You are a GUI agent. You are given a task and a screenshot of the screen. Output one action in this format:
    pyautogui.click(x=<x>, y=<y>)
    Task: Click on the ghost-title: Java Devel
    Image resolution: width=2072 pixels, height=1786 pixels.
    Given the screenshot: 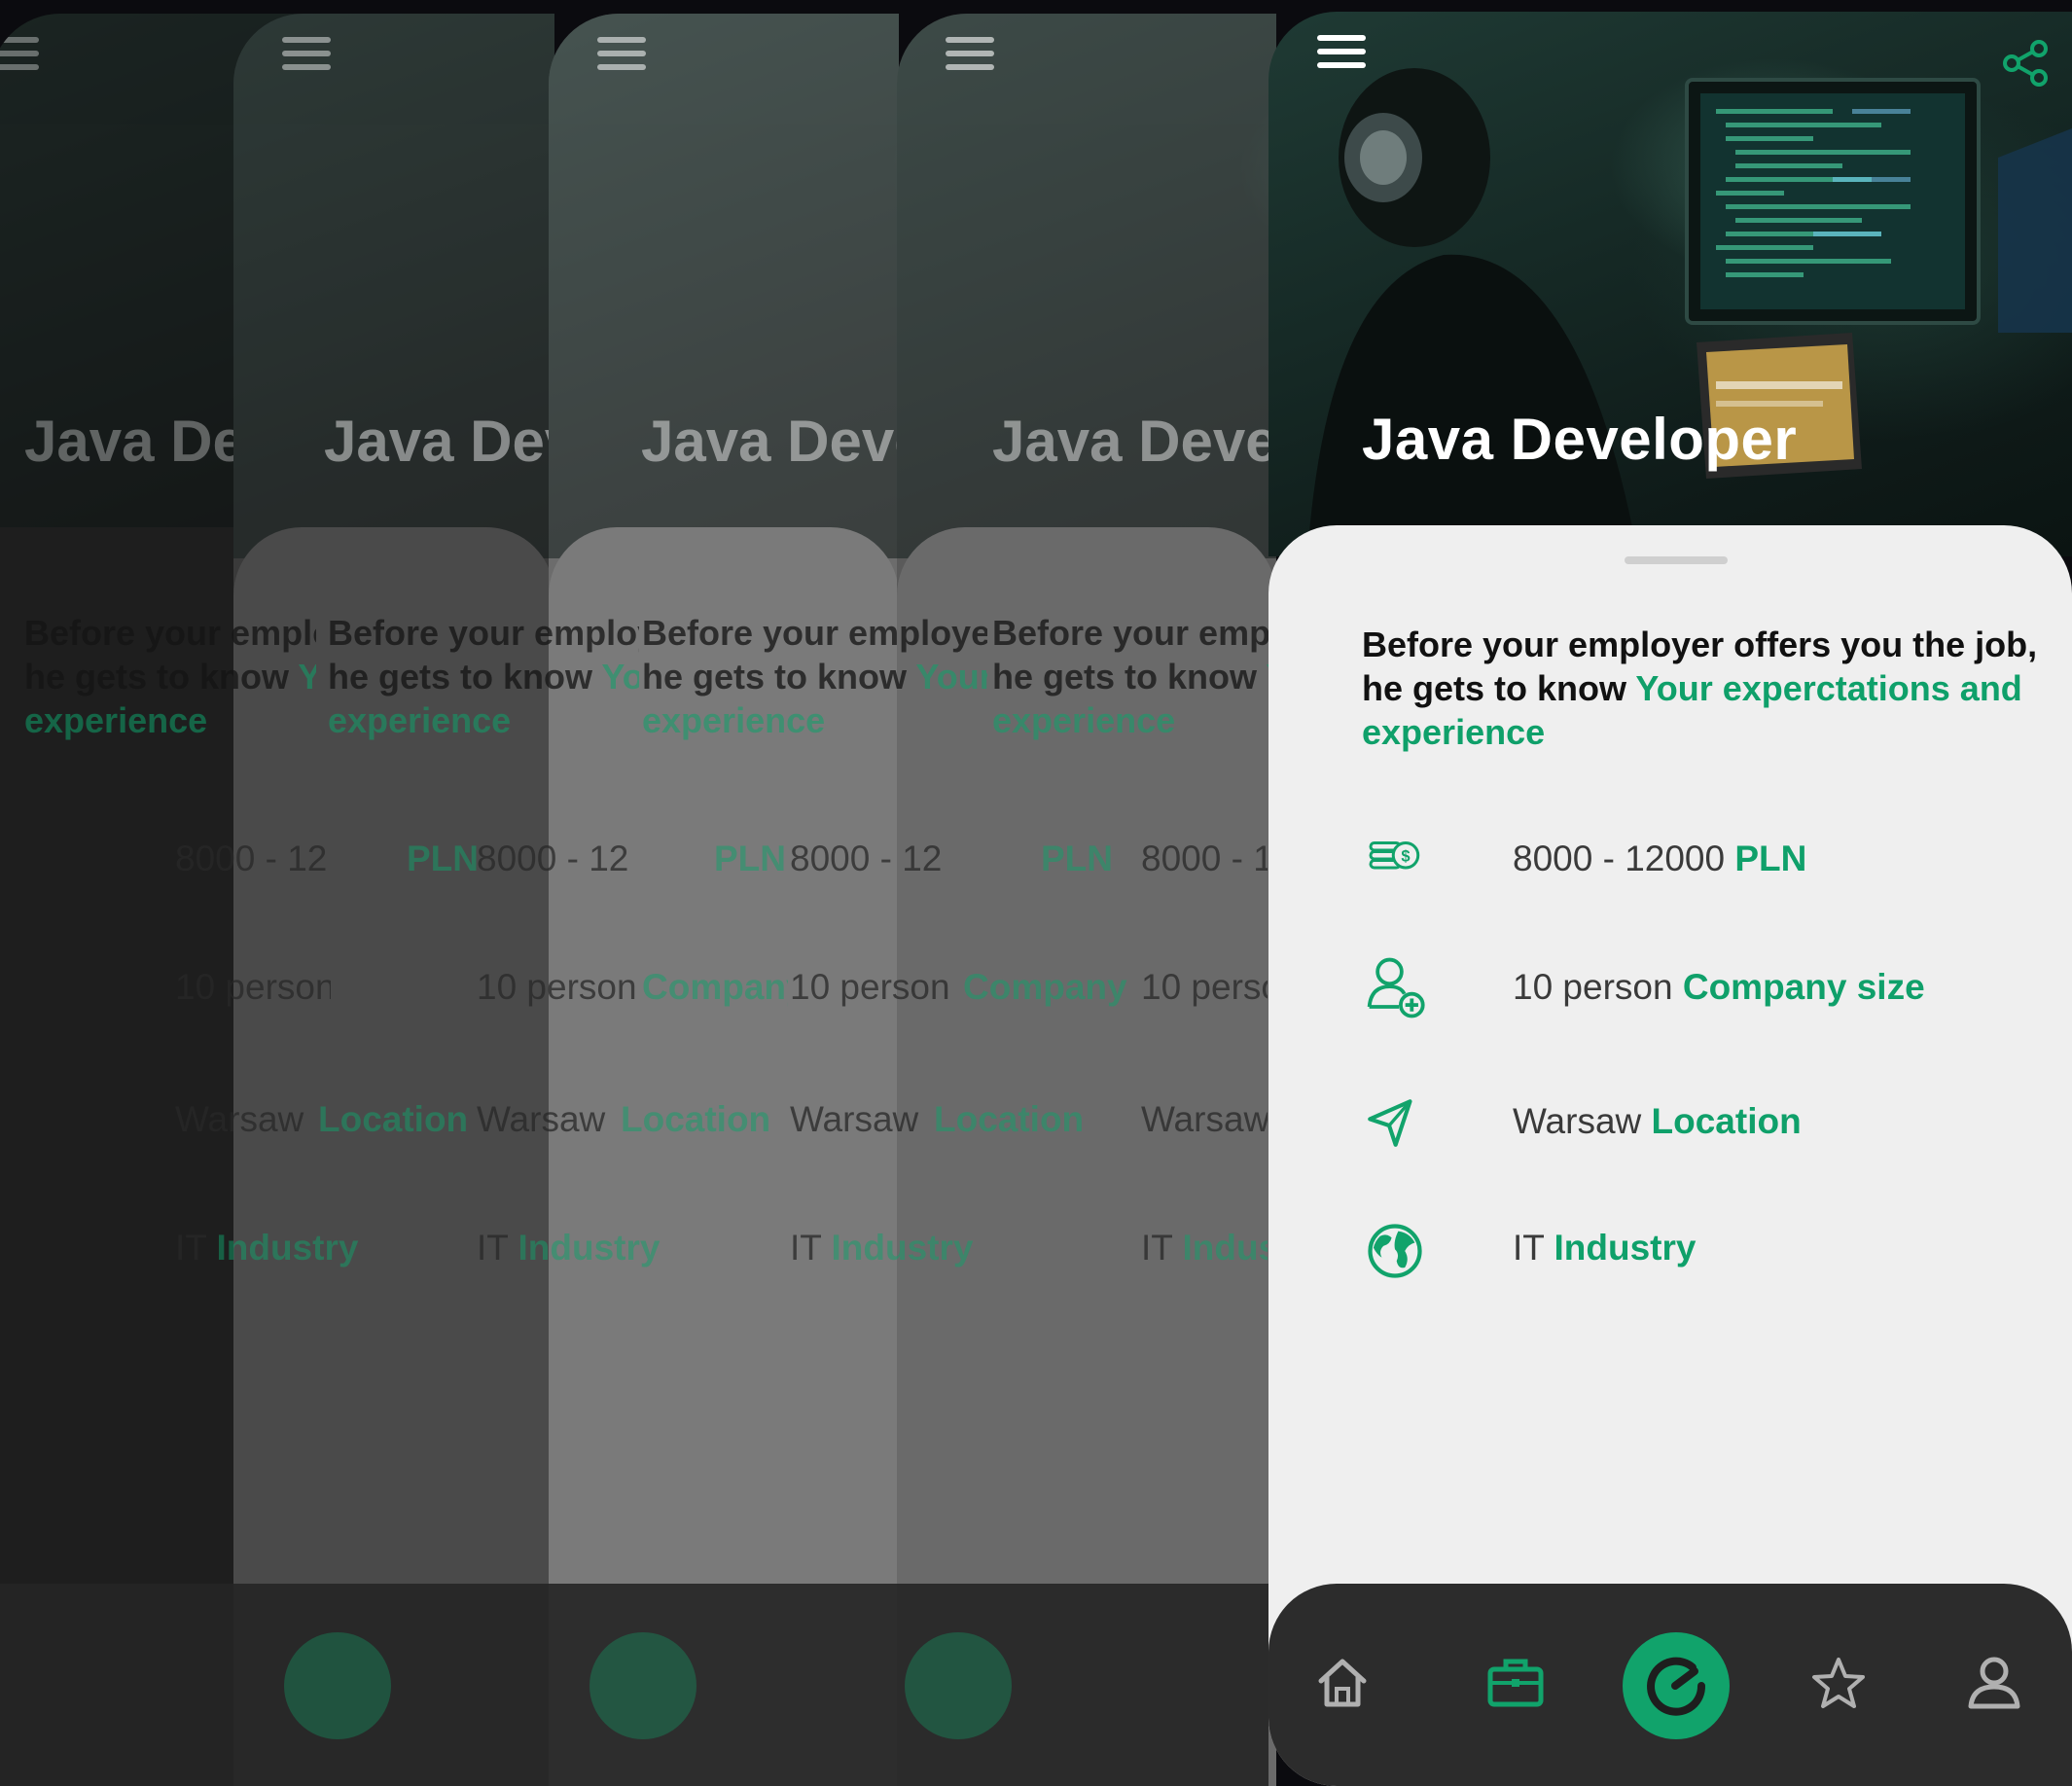 What is the action you would take?
    pyautogui.click(x=1134, y=441)
    